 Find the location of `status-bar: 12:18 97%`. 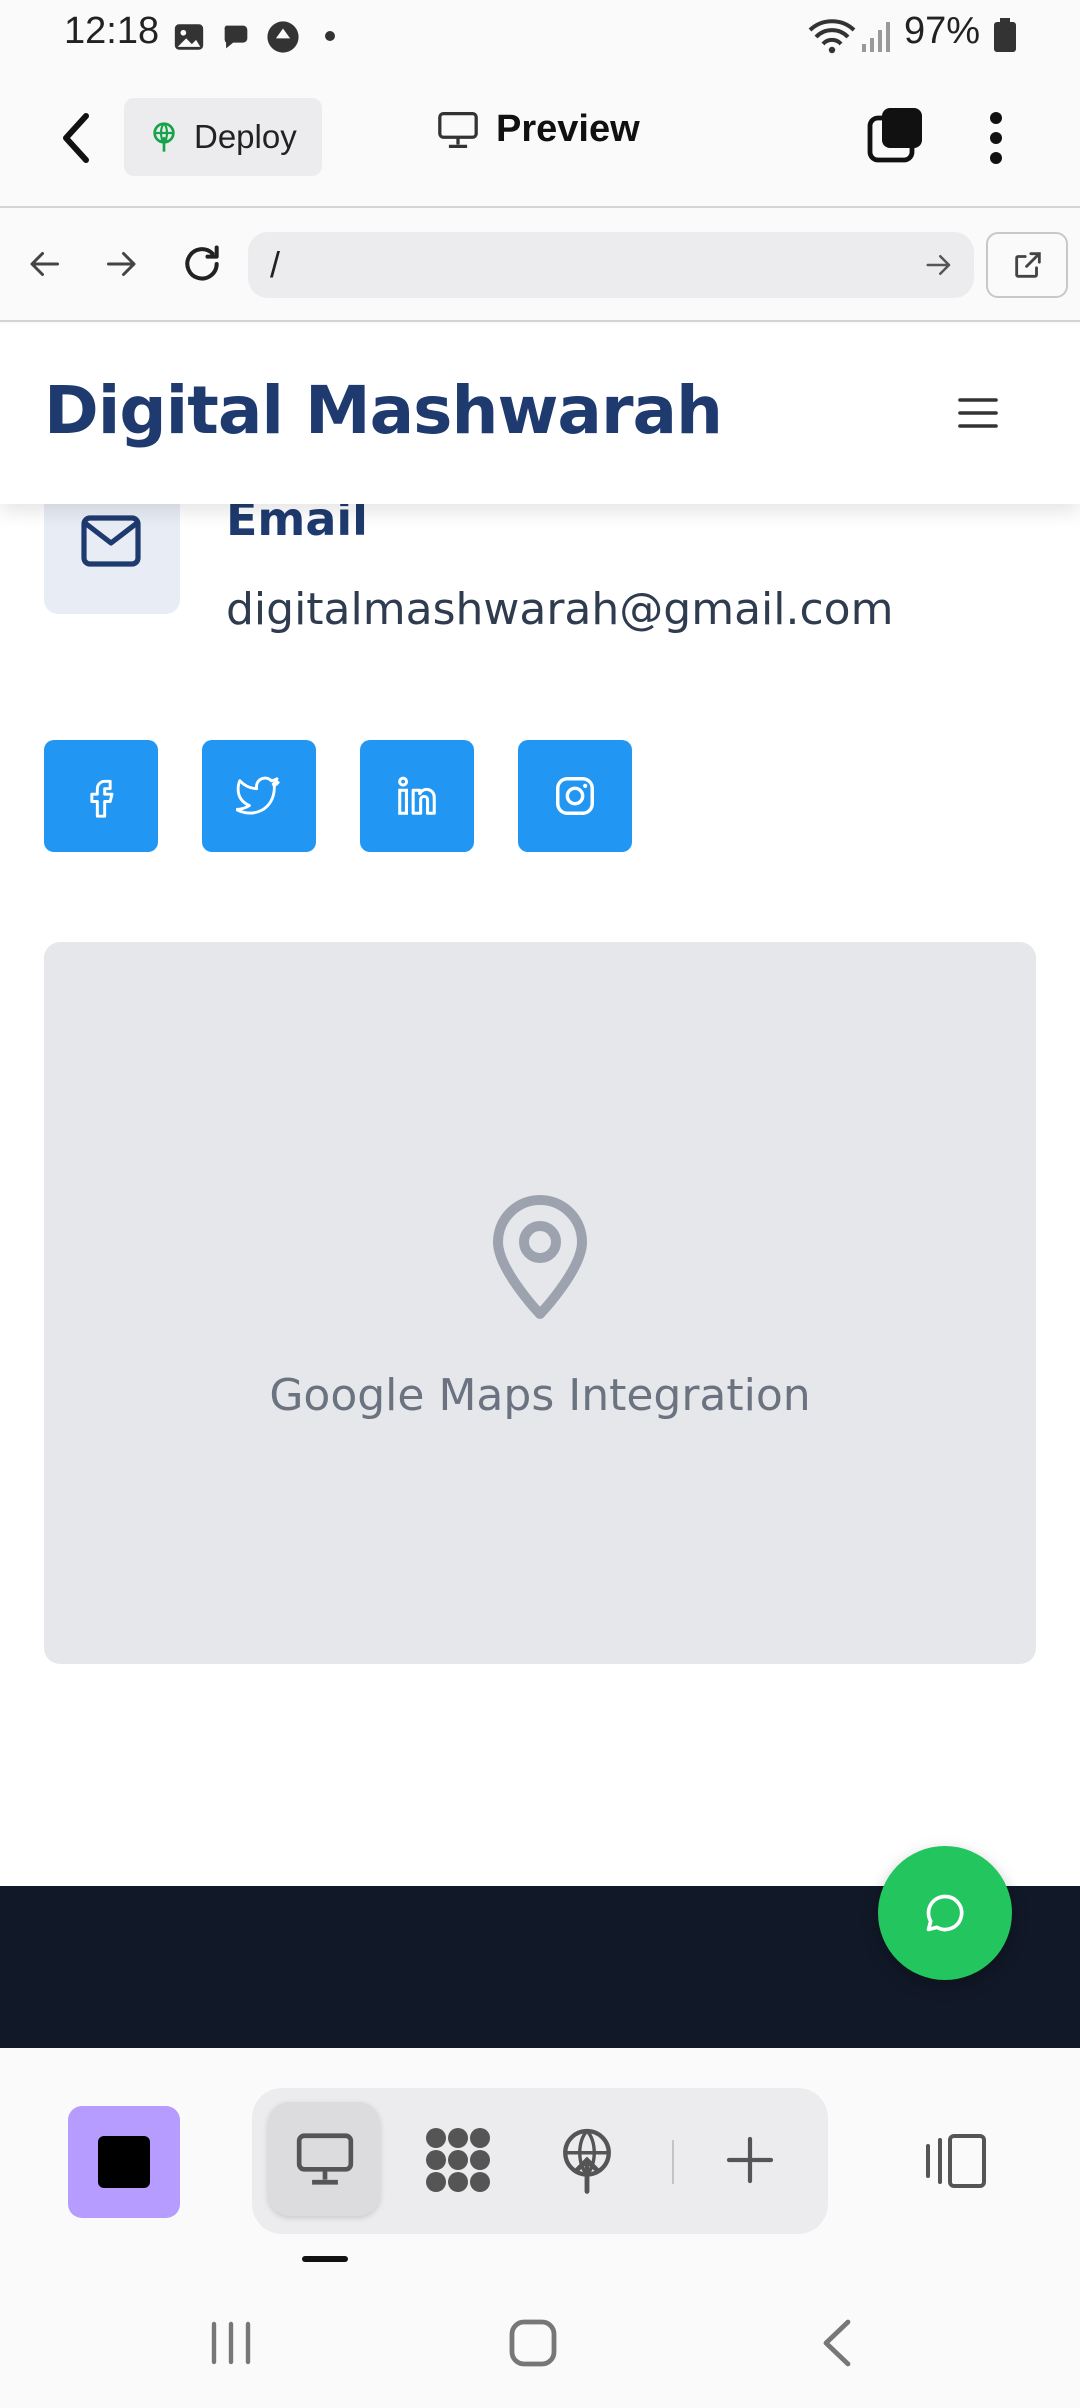

status-bar: 12:18 97% is located at coordinates (540, 36).